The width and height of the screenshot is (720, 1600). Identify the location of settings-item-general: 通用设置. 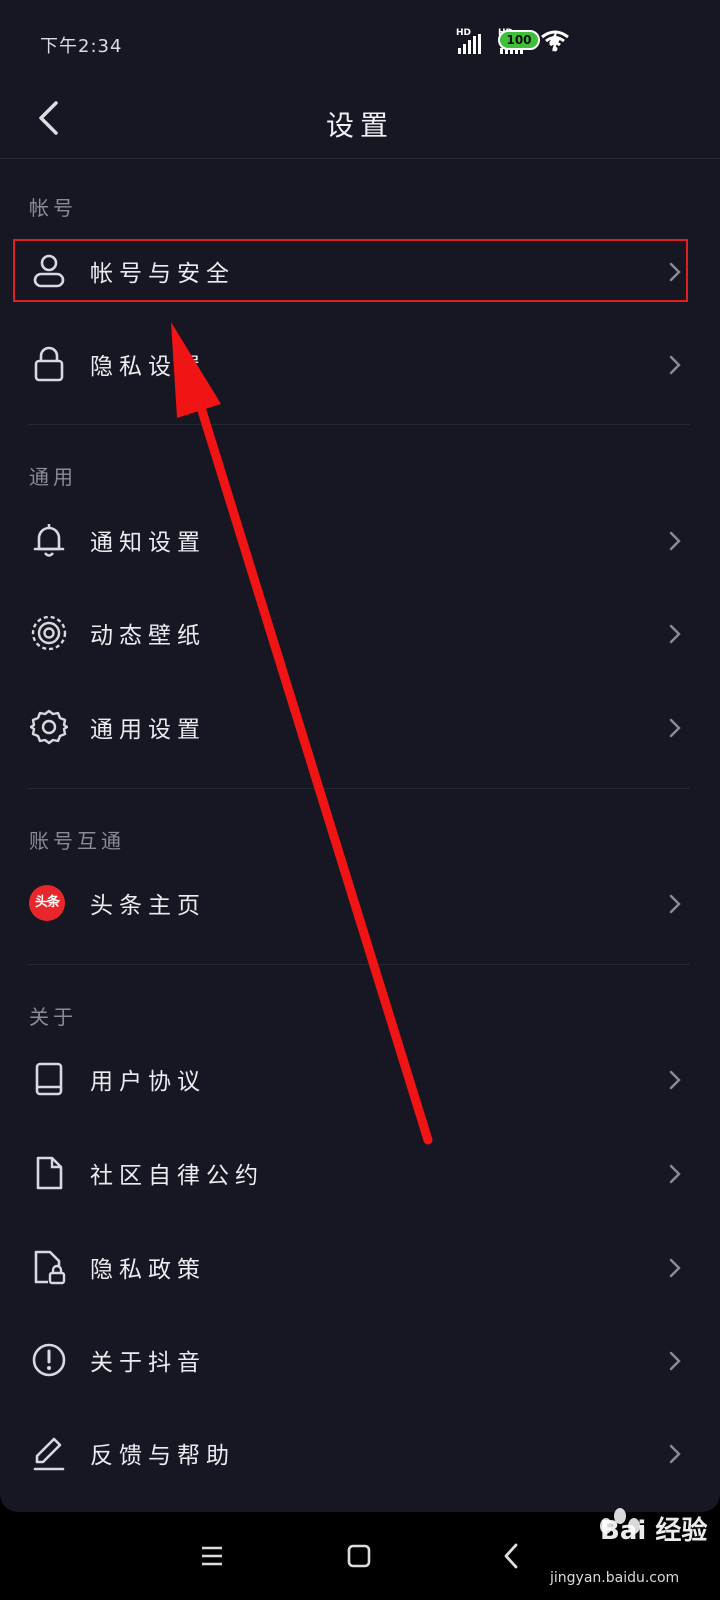
(360, 727).